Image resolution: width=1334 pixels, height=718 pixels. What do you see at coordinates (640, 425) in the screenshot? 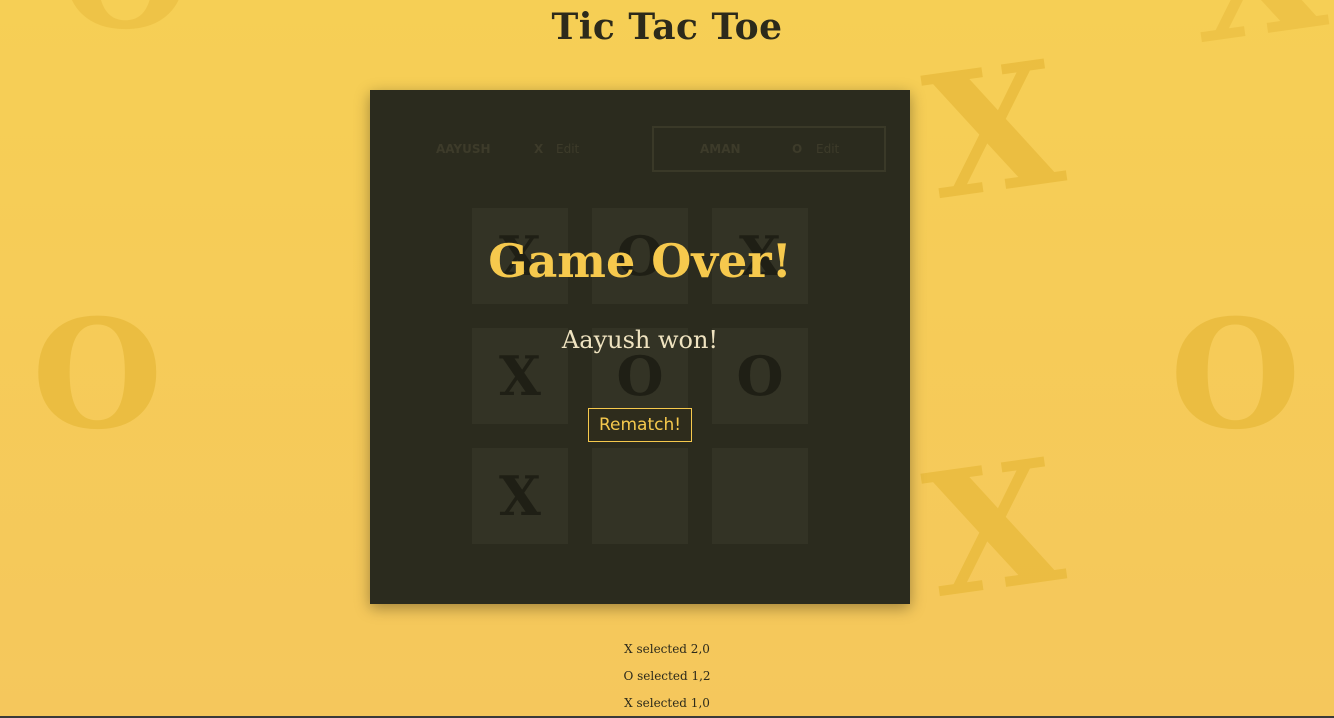
I see `rematch-button: Rematch!` at bounding box center [640, 425].